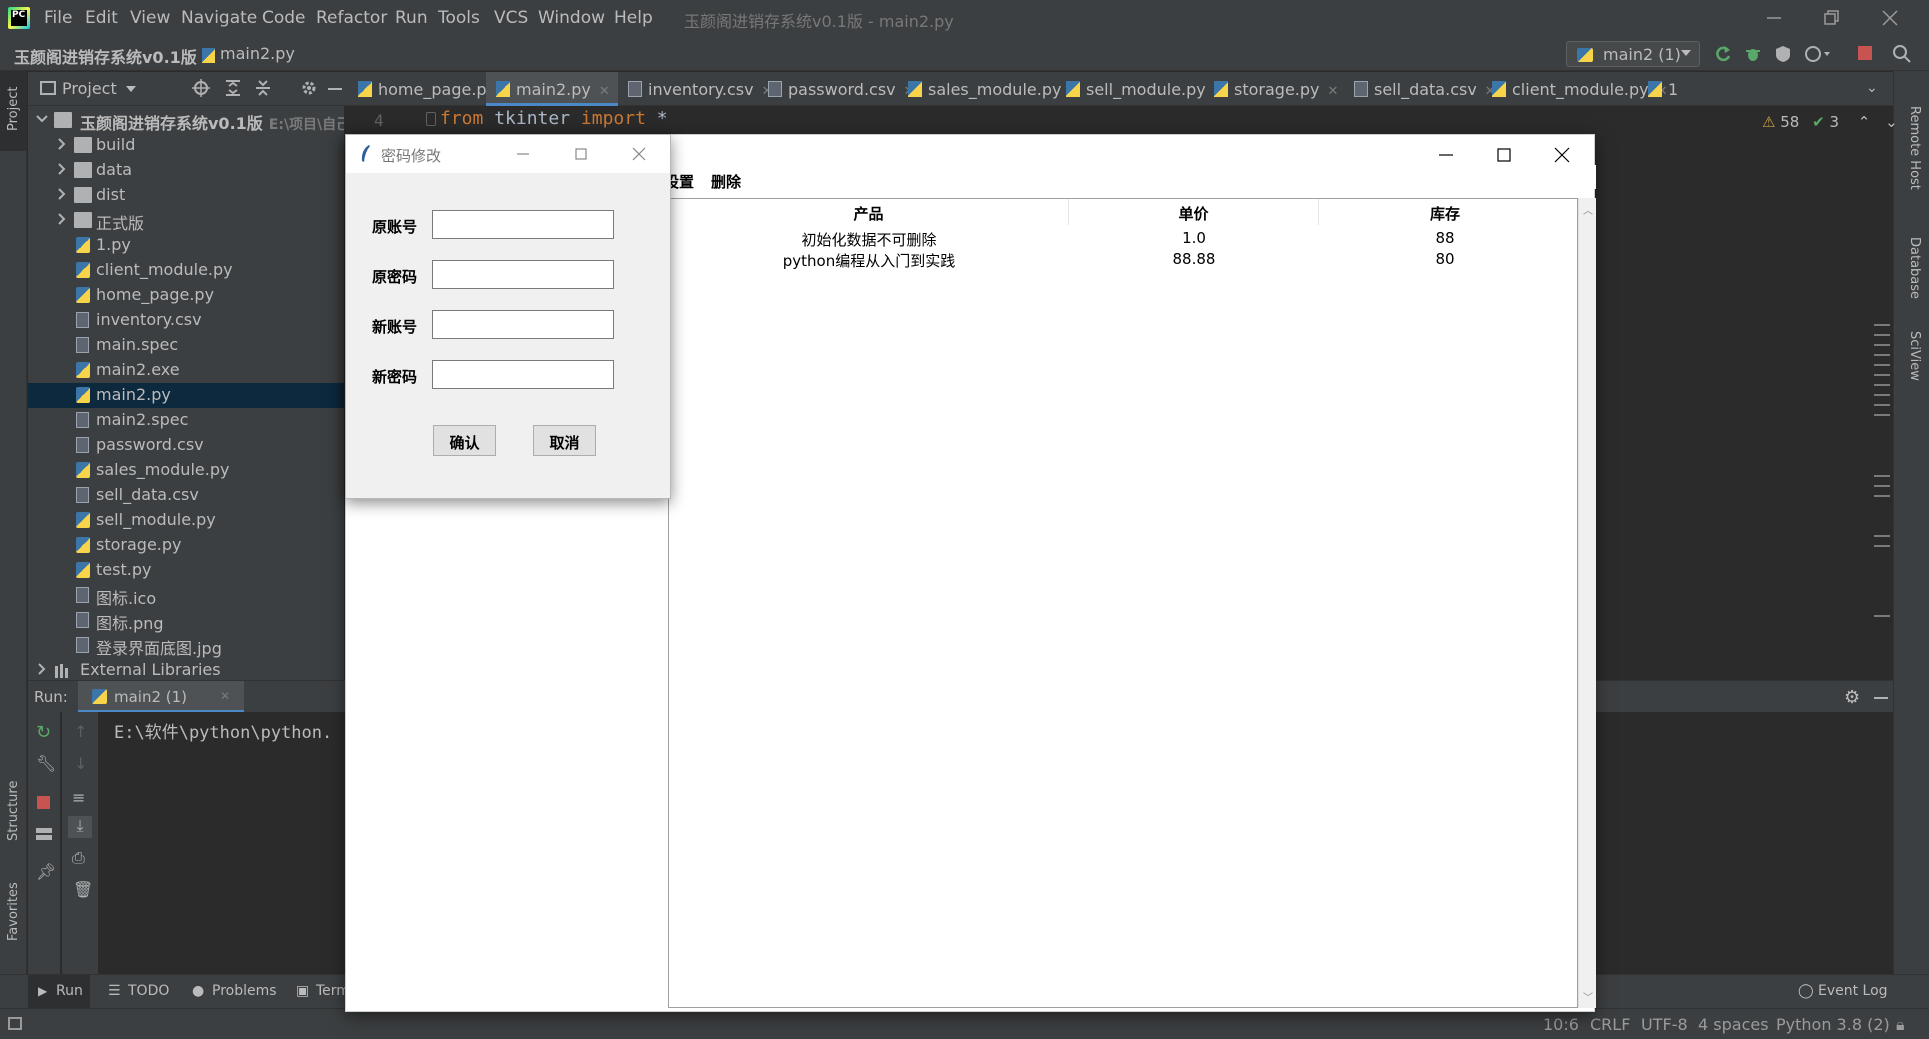  Describe the element at coordinates (523, 374) in the screenshot. I see `new-password-input` at that location.